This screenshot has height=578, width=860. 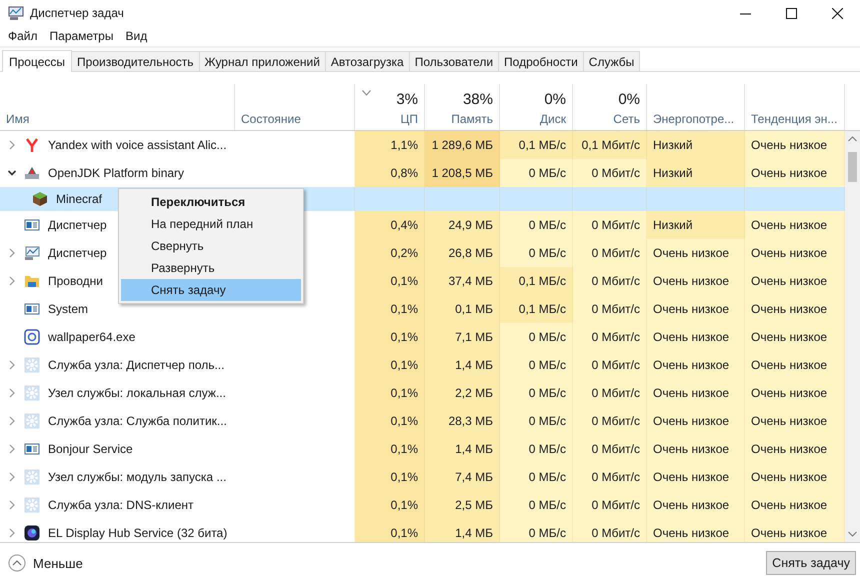 What do you see at coordinates (422, 530) in the screenshot?
I see `process-row: EL Display Hub Service (32 бита) 0,1% 1,4 МБ 0 МБ/с 0 Мбит/с Очень низкое Очень низкое` at bounding box center [422, 530].